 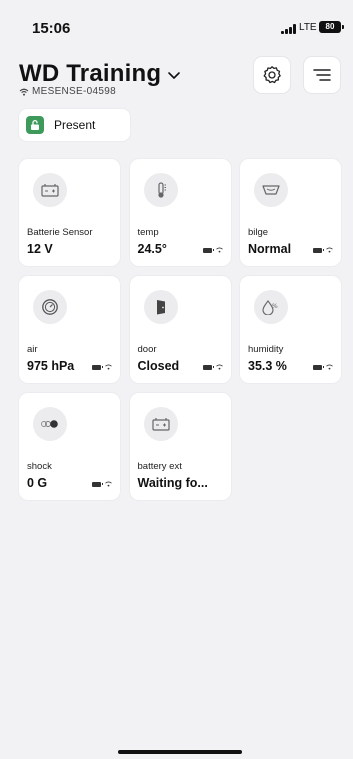 I want to click on gauge-icon, so click(x=50, y=307).